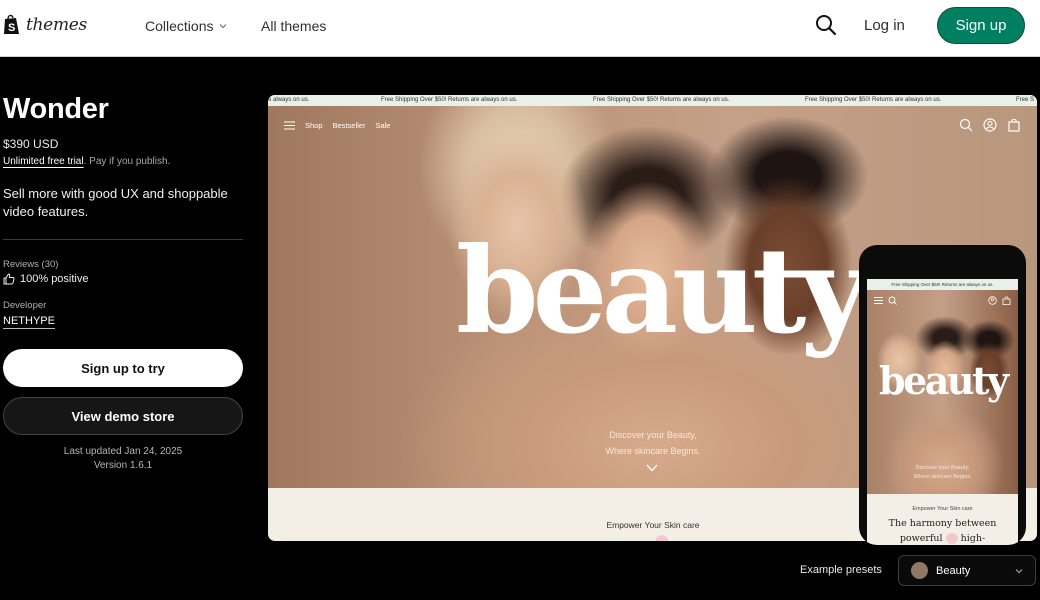  I want to click on section-label: Empower Your Skin care, so click(653, 525).